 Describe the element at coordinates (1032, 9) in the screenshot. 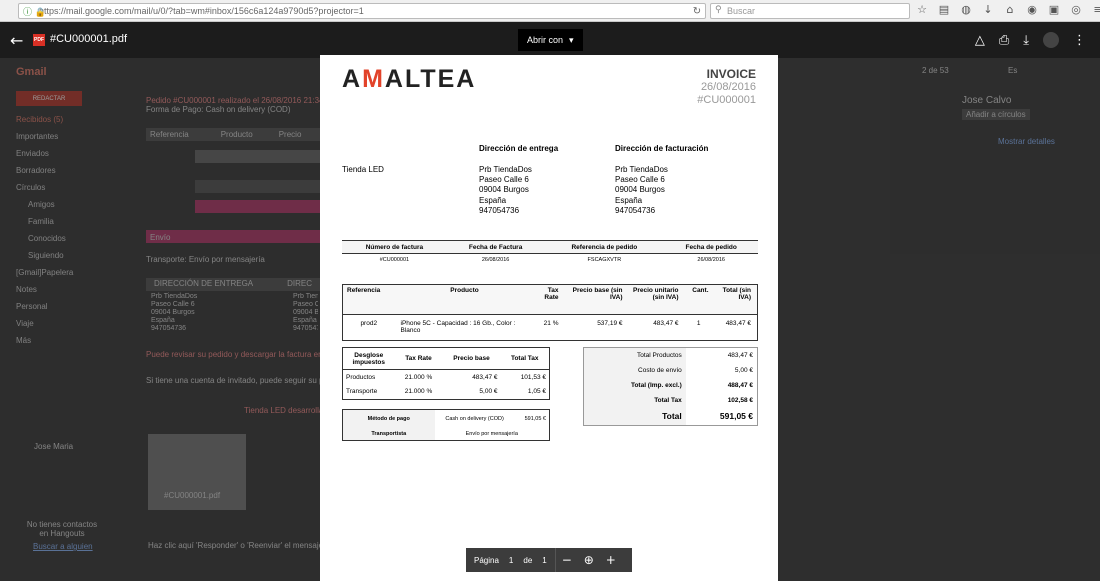

I see `chat-icon: ◉` at that location.